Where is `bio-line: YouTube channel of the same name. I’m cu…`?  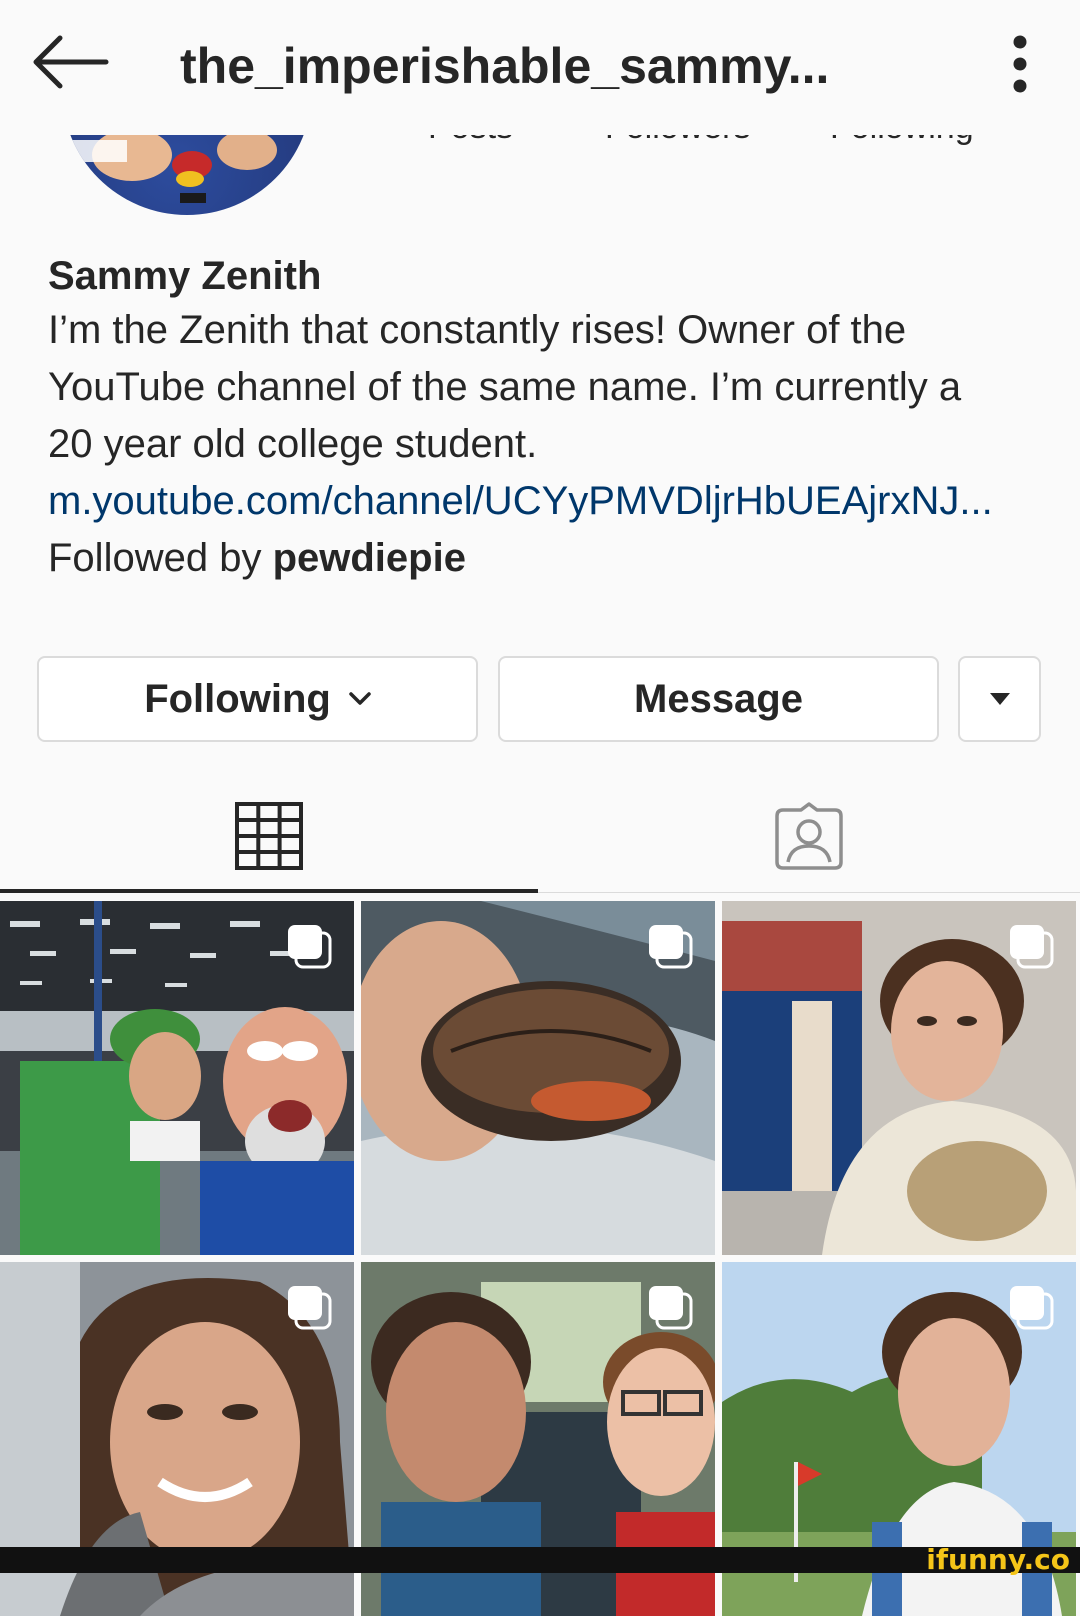 bio-line: YouTube channel of the same name. I’m cu… is located at coordinates (505, 387).